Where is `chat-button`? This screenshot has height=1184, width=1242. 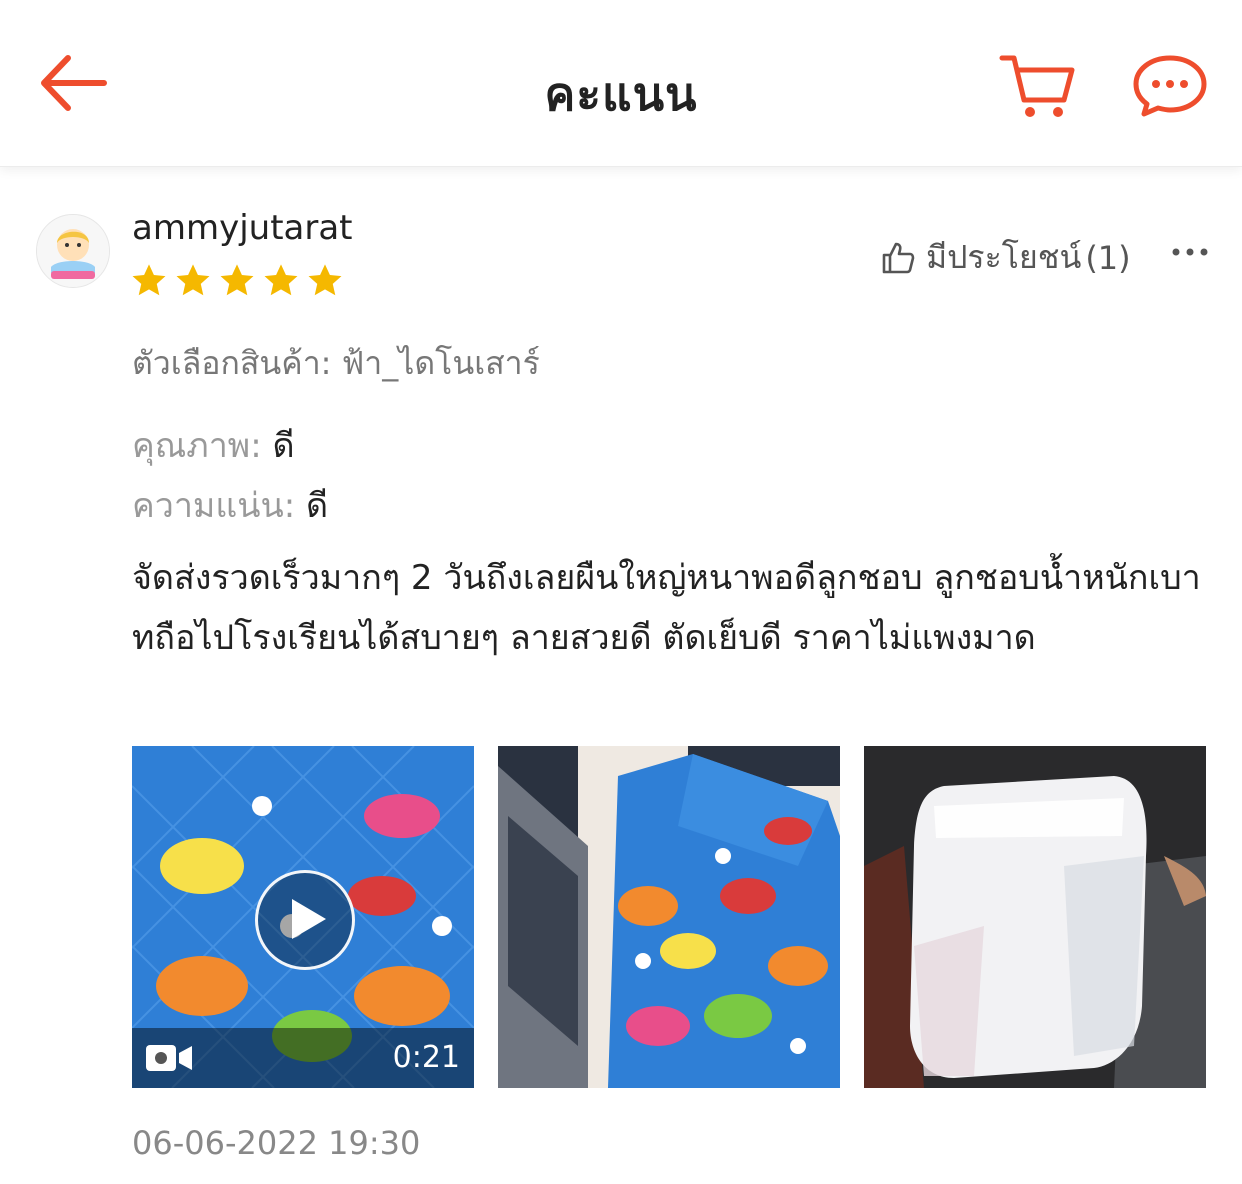
chat-button is located at coordinates (1170, 86).